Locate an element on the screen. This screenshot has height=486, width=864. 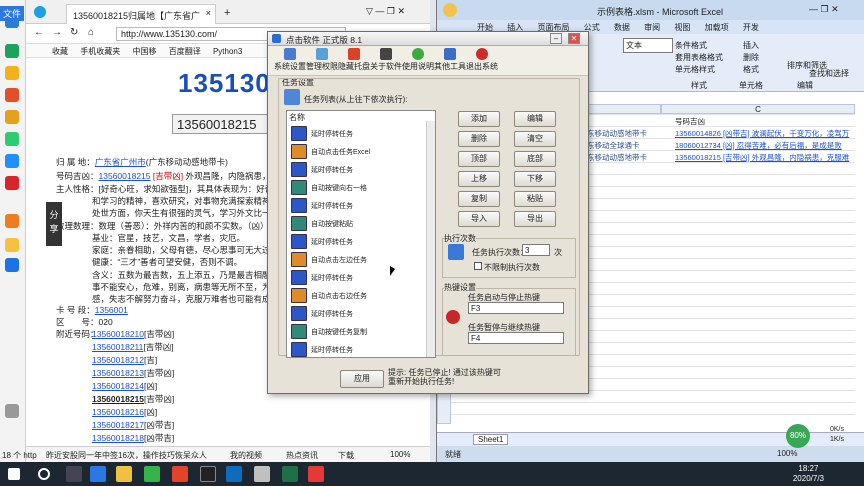
edit-button: 编辑 is located at coordinates (535, 119).